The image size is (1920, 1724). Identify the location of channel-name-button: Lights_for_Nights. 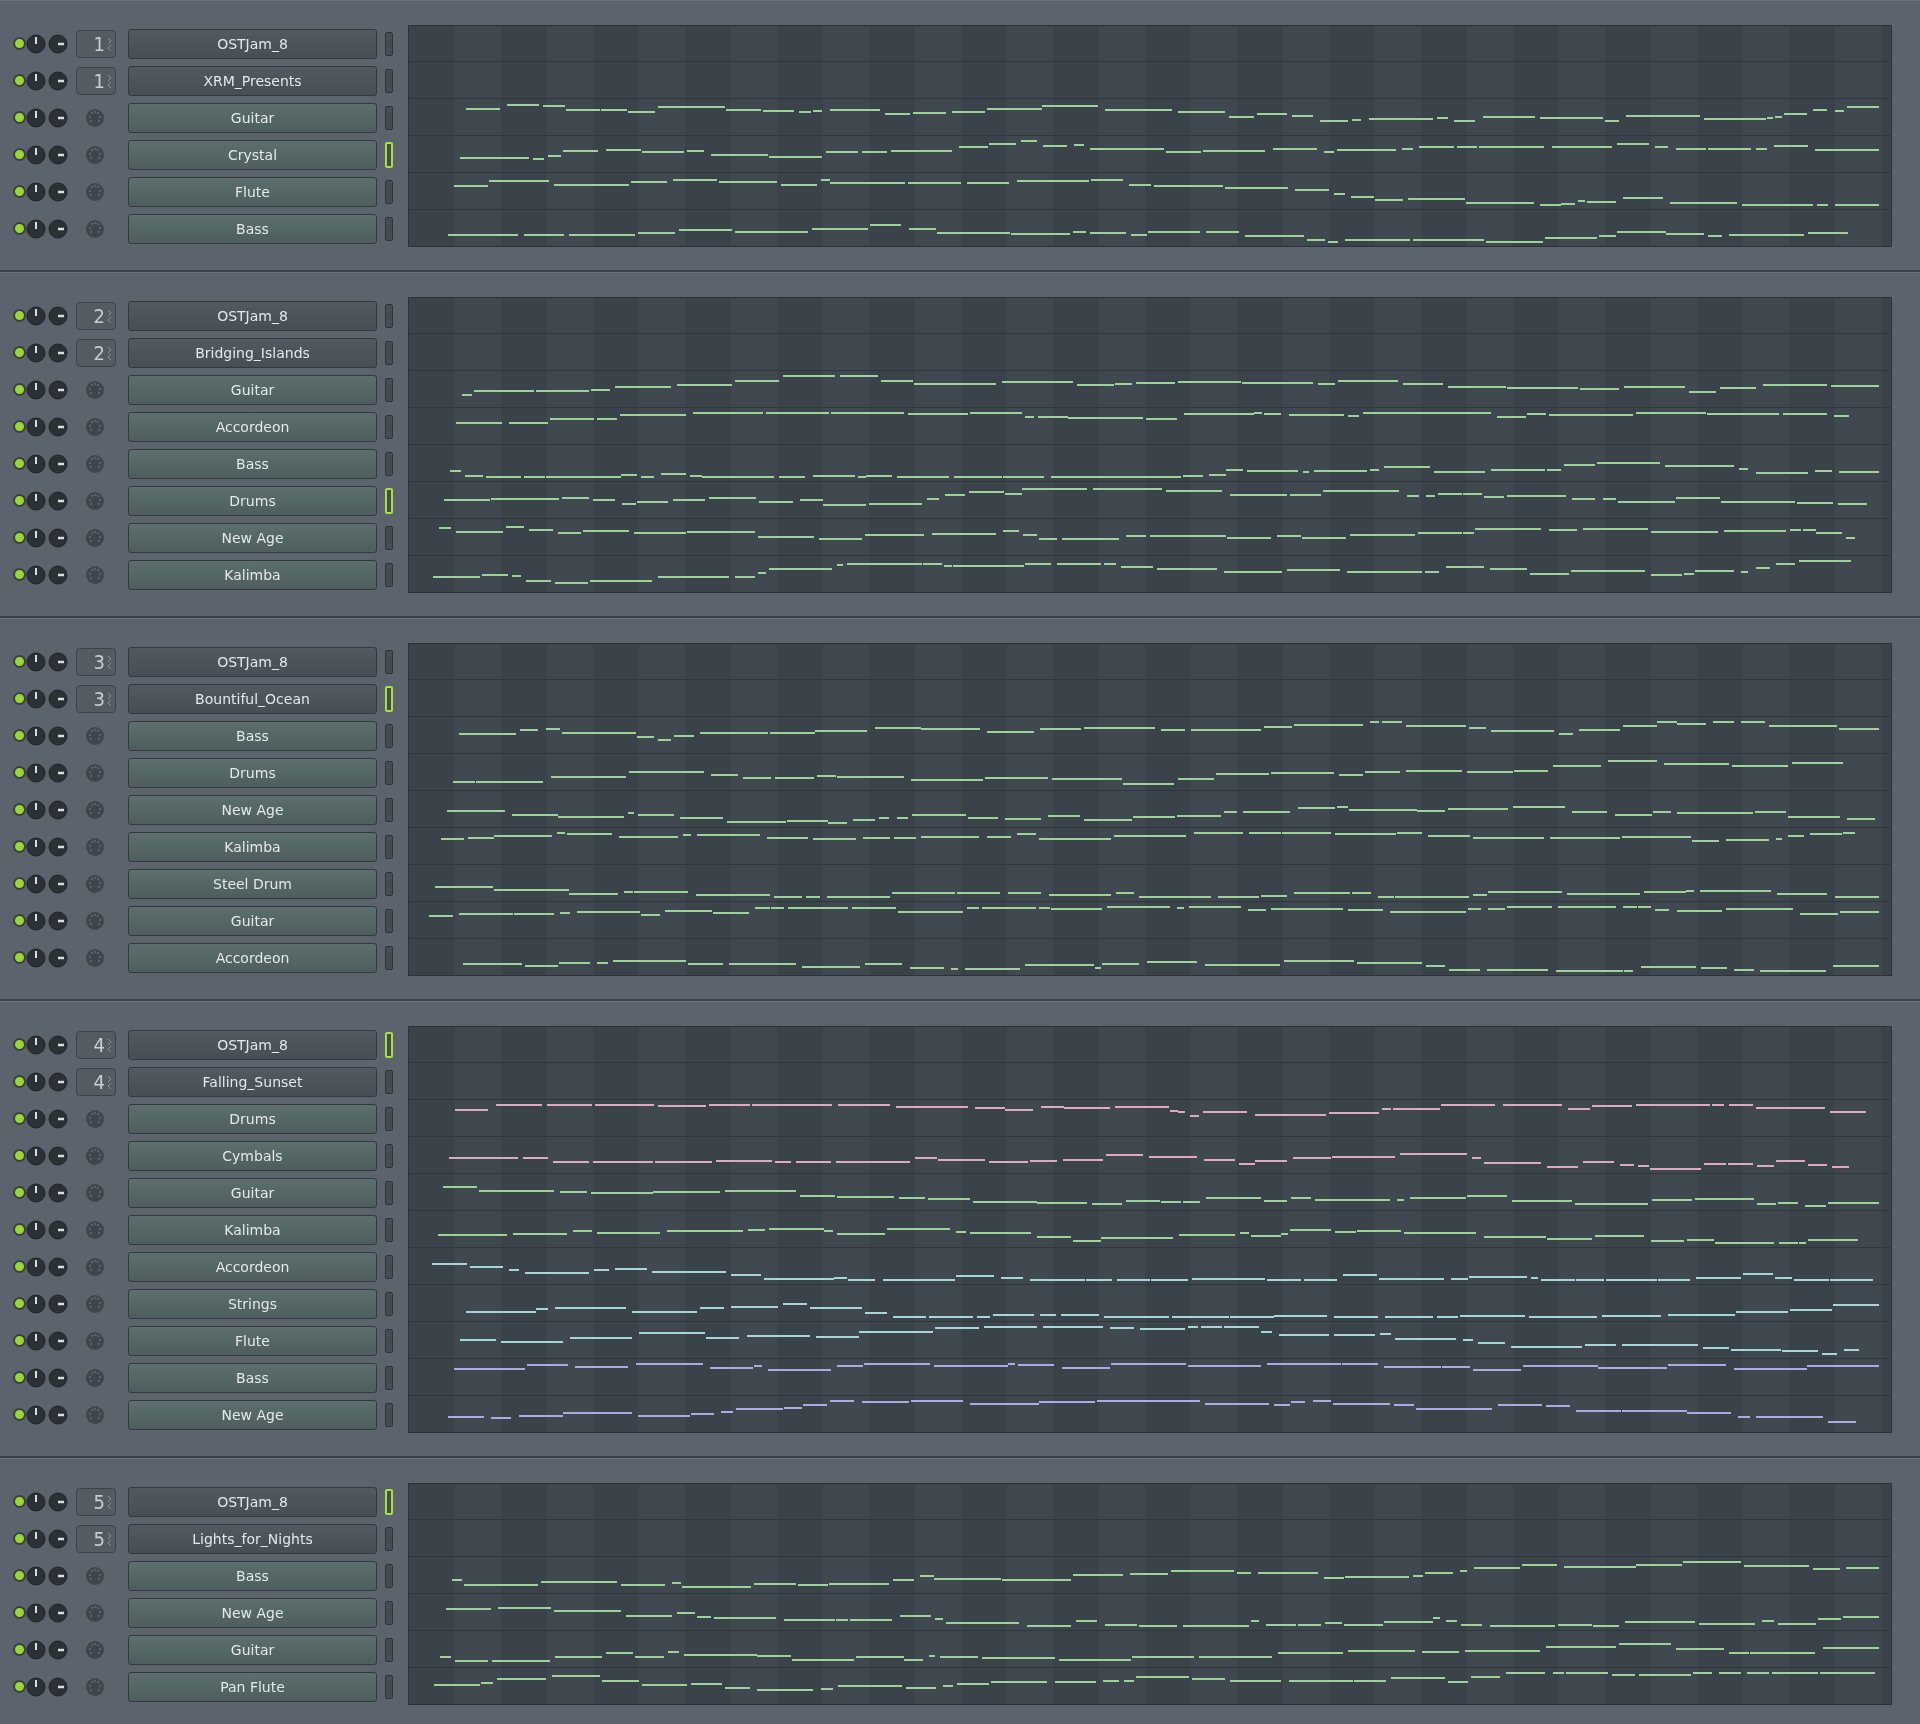
(252, 1538).